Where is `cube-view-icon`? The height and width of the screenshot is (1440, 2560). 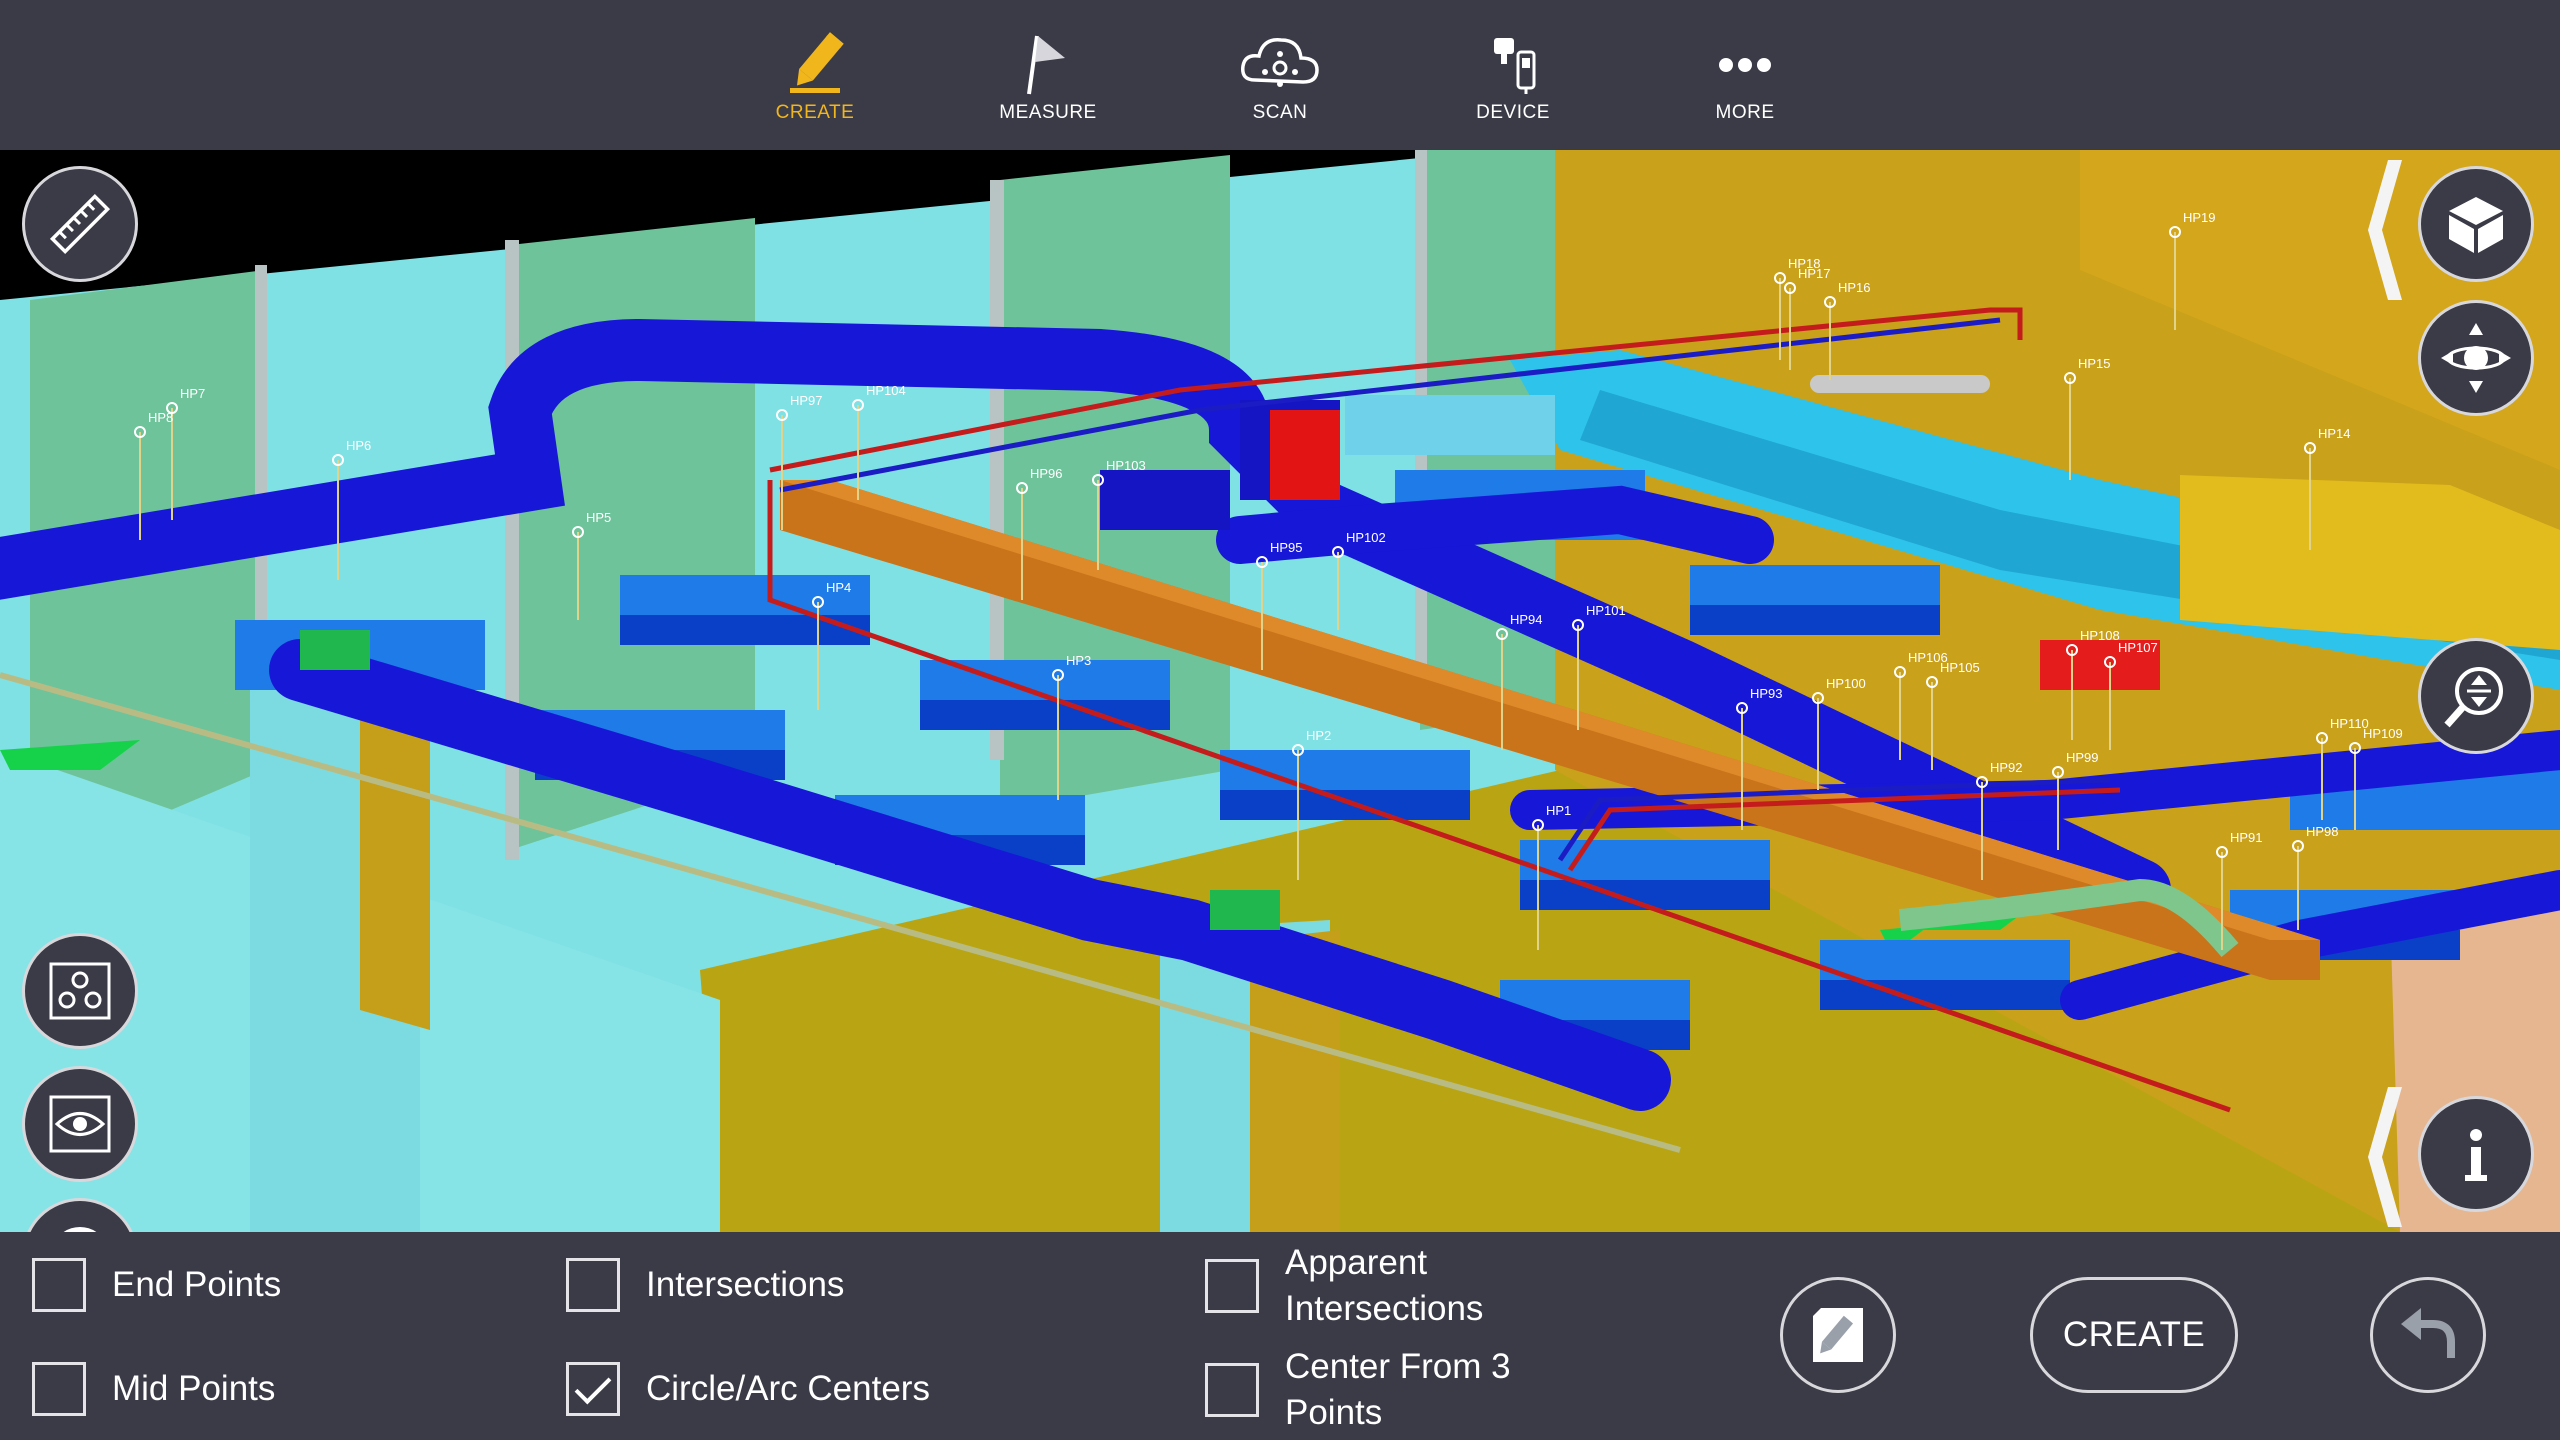
cube-view-icon is located at coordinates (2476, 225).